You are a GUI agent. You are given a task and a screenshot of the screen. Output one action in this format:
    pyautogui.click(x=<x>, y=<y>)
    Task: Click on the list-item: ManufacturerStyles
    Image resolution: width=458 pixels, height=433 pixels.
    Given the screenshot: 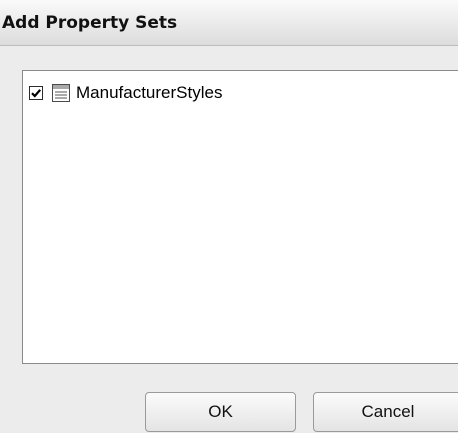 What is the action you would take?
    pyautogui.click(x=125, y=93)
    